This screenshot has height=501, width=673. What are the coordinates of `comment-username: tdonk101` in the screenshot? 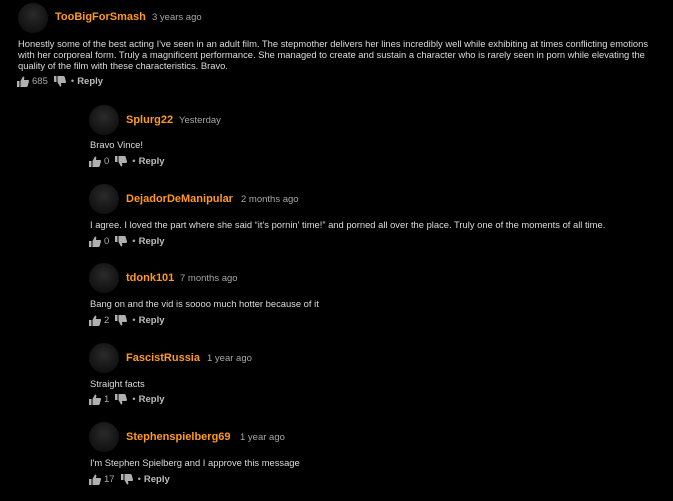 It's located at (150, 278).